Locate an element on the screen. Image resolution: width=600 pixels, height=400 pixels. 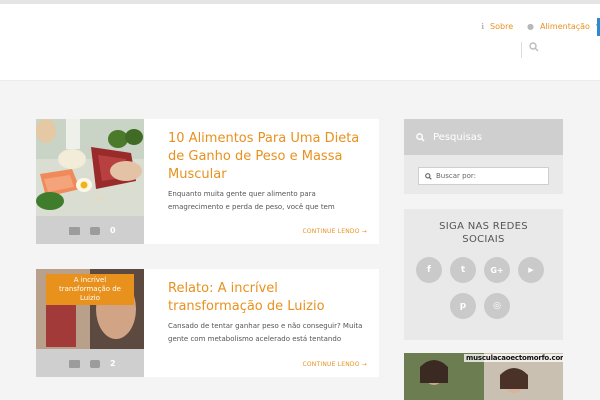
apple-icon: ● is located at coordinates (530, 26).